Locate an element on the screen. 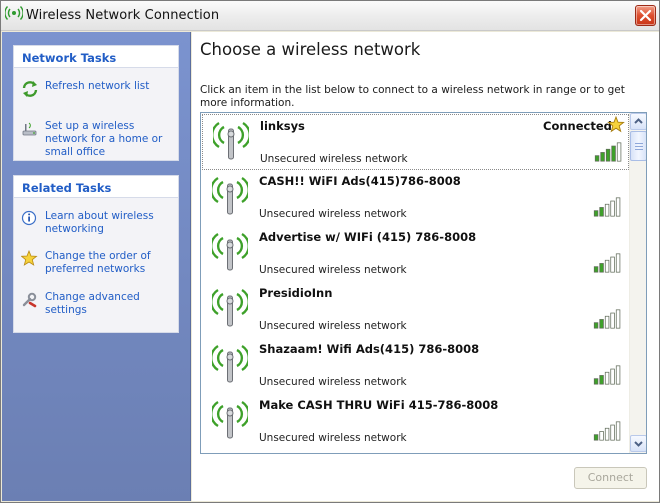 The width and height of the screenshot is (660, 503). network-name: CASH!! WiFI Ads(415)786-8008 is located at coordinates (360, 181).